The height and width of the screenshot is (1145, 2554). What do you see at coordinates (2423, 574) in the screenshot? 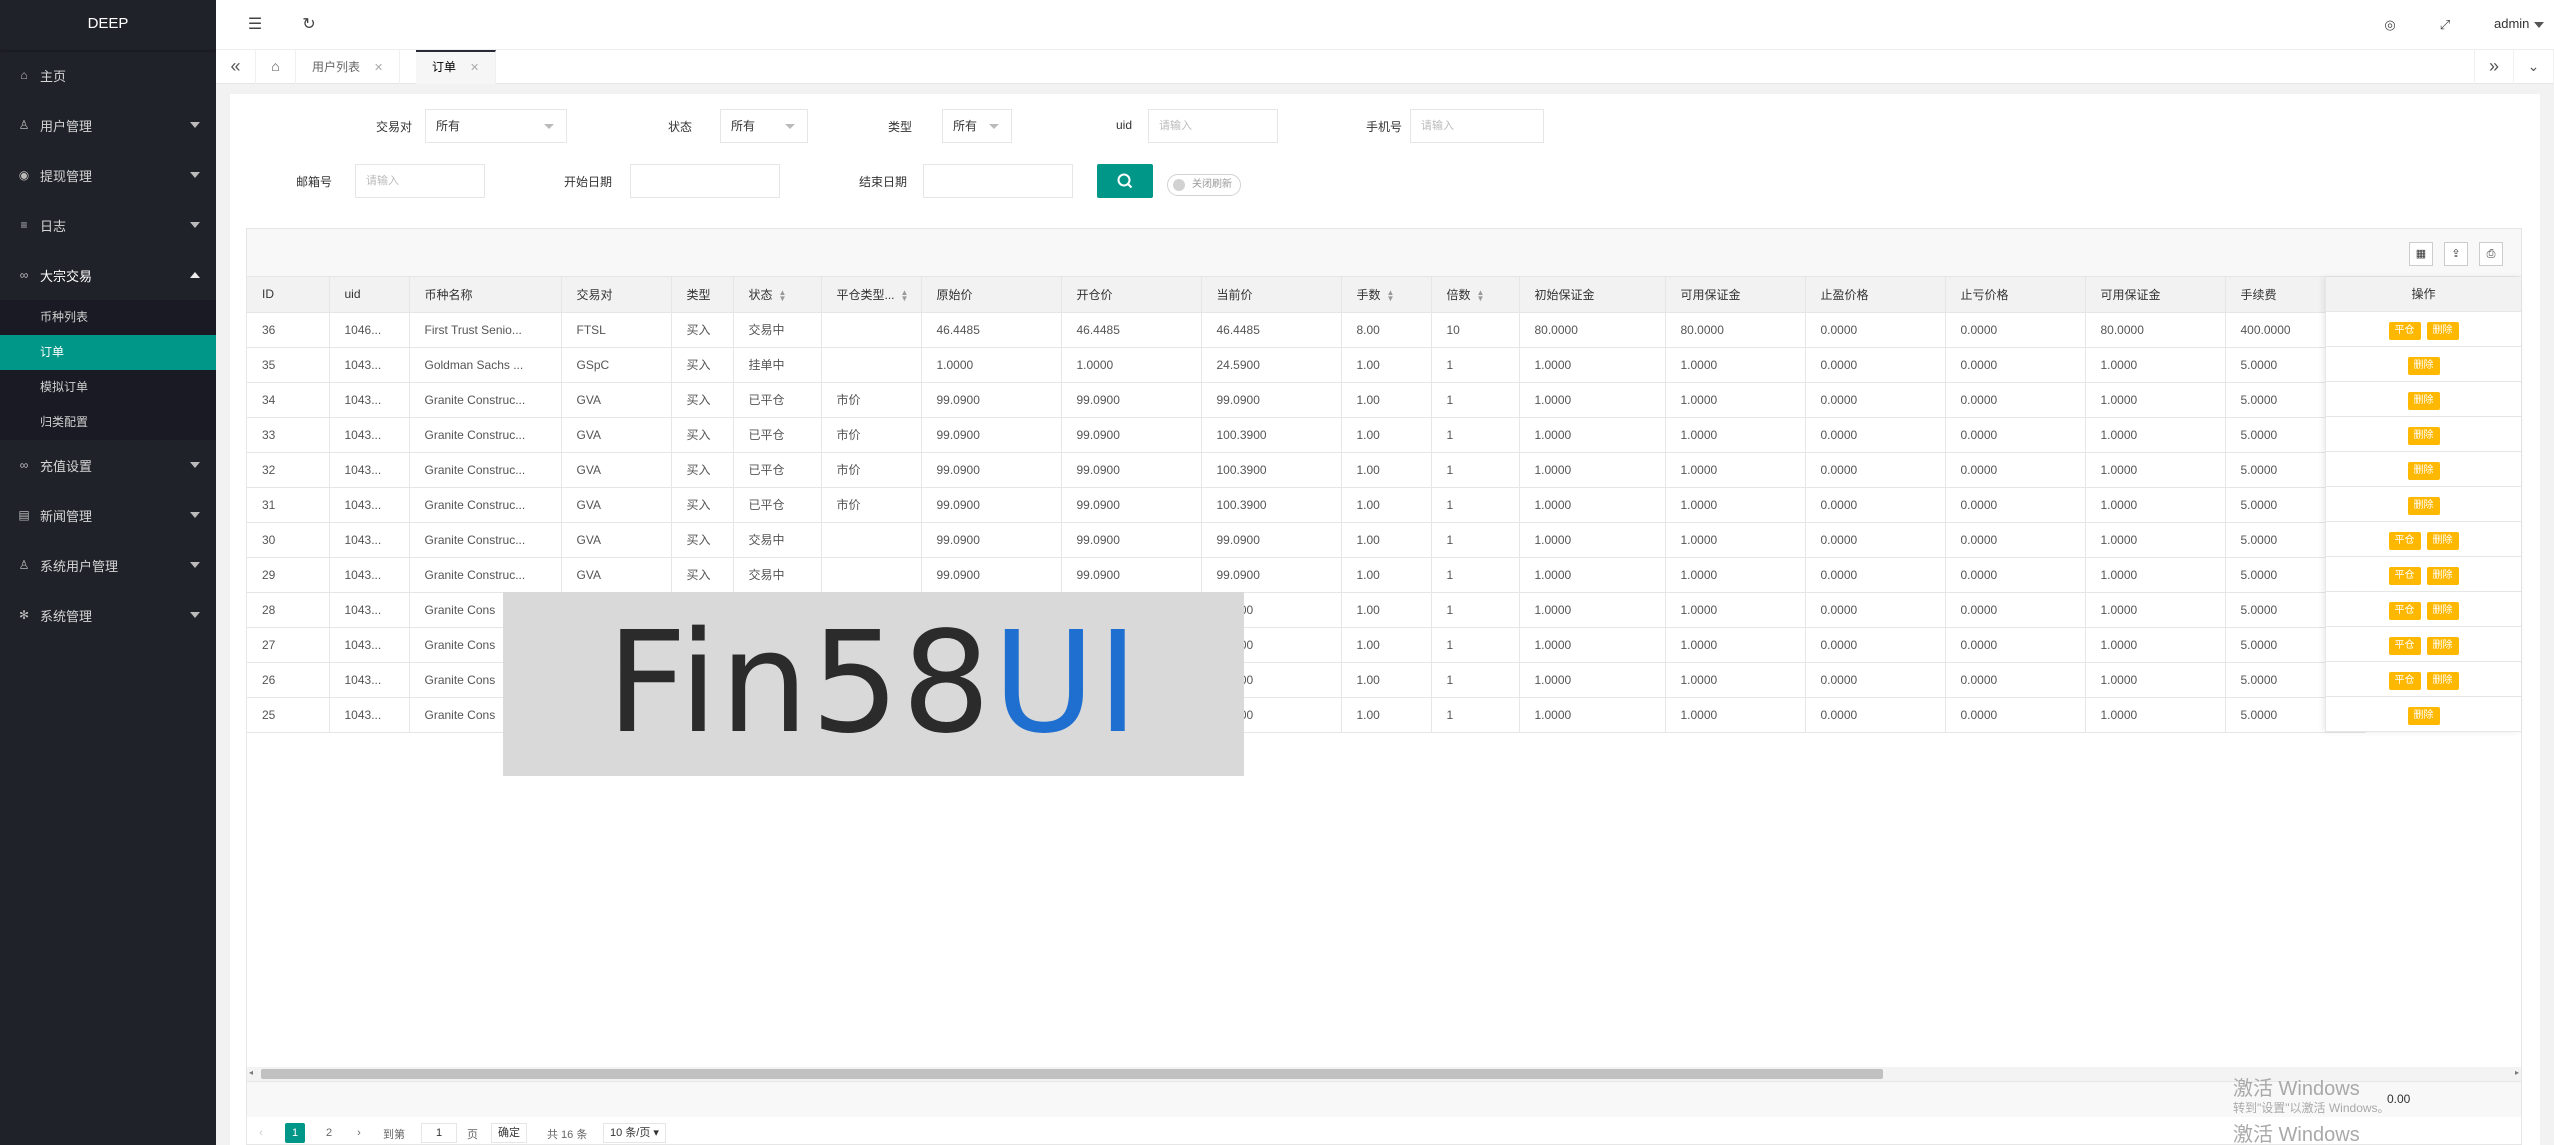
I see `ops-cell: 平仓 删除` at bounding box center [2423, 574].